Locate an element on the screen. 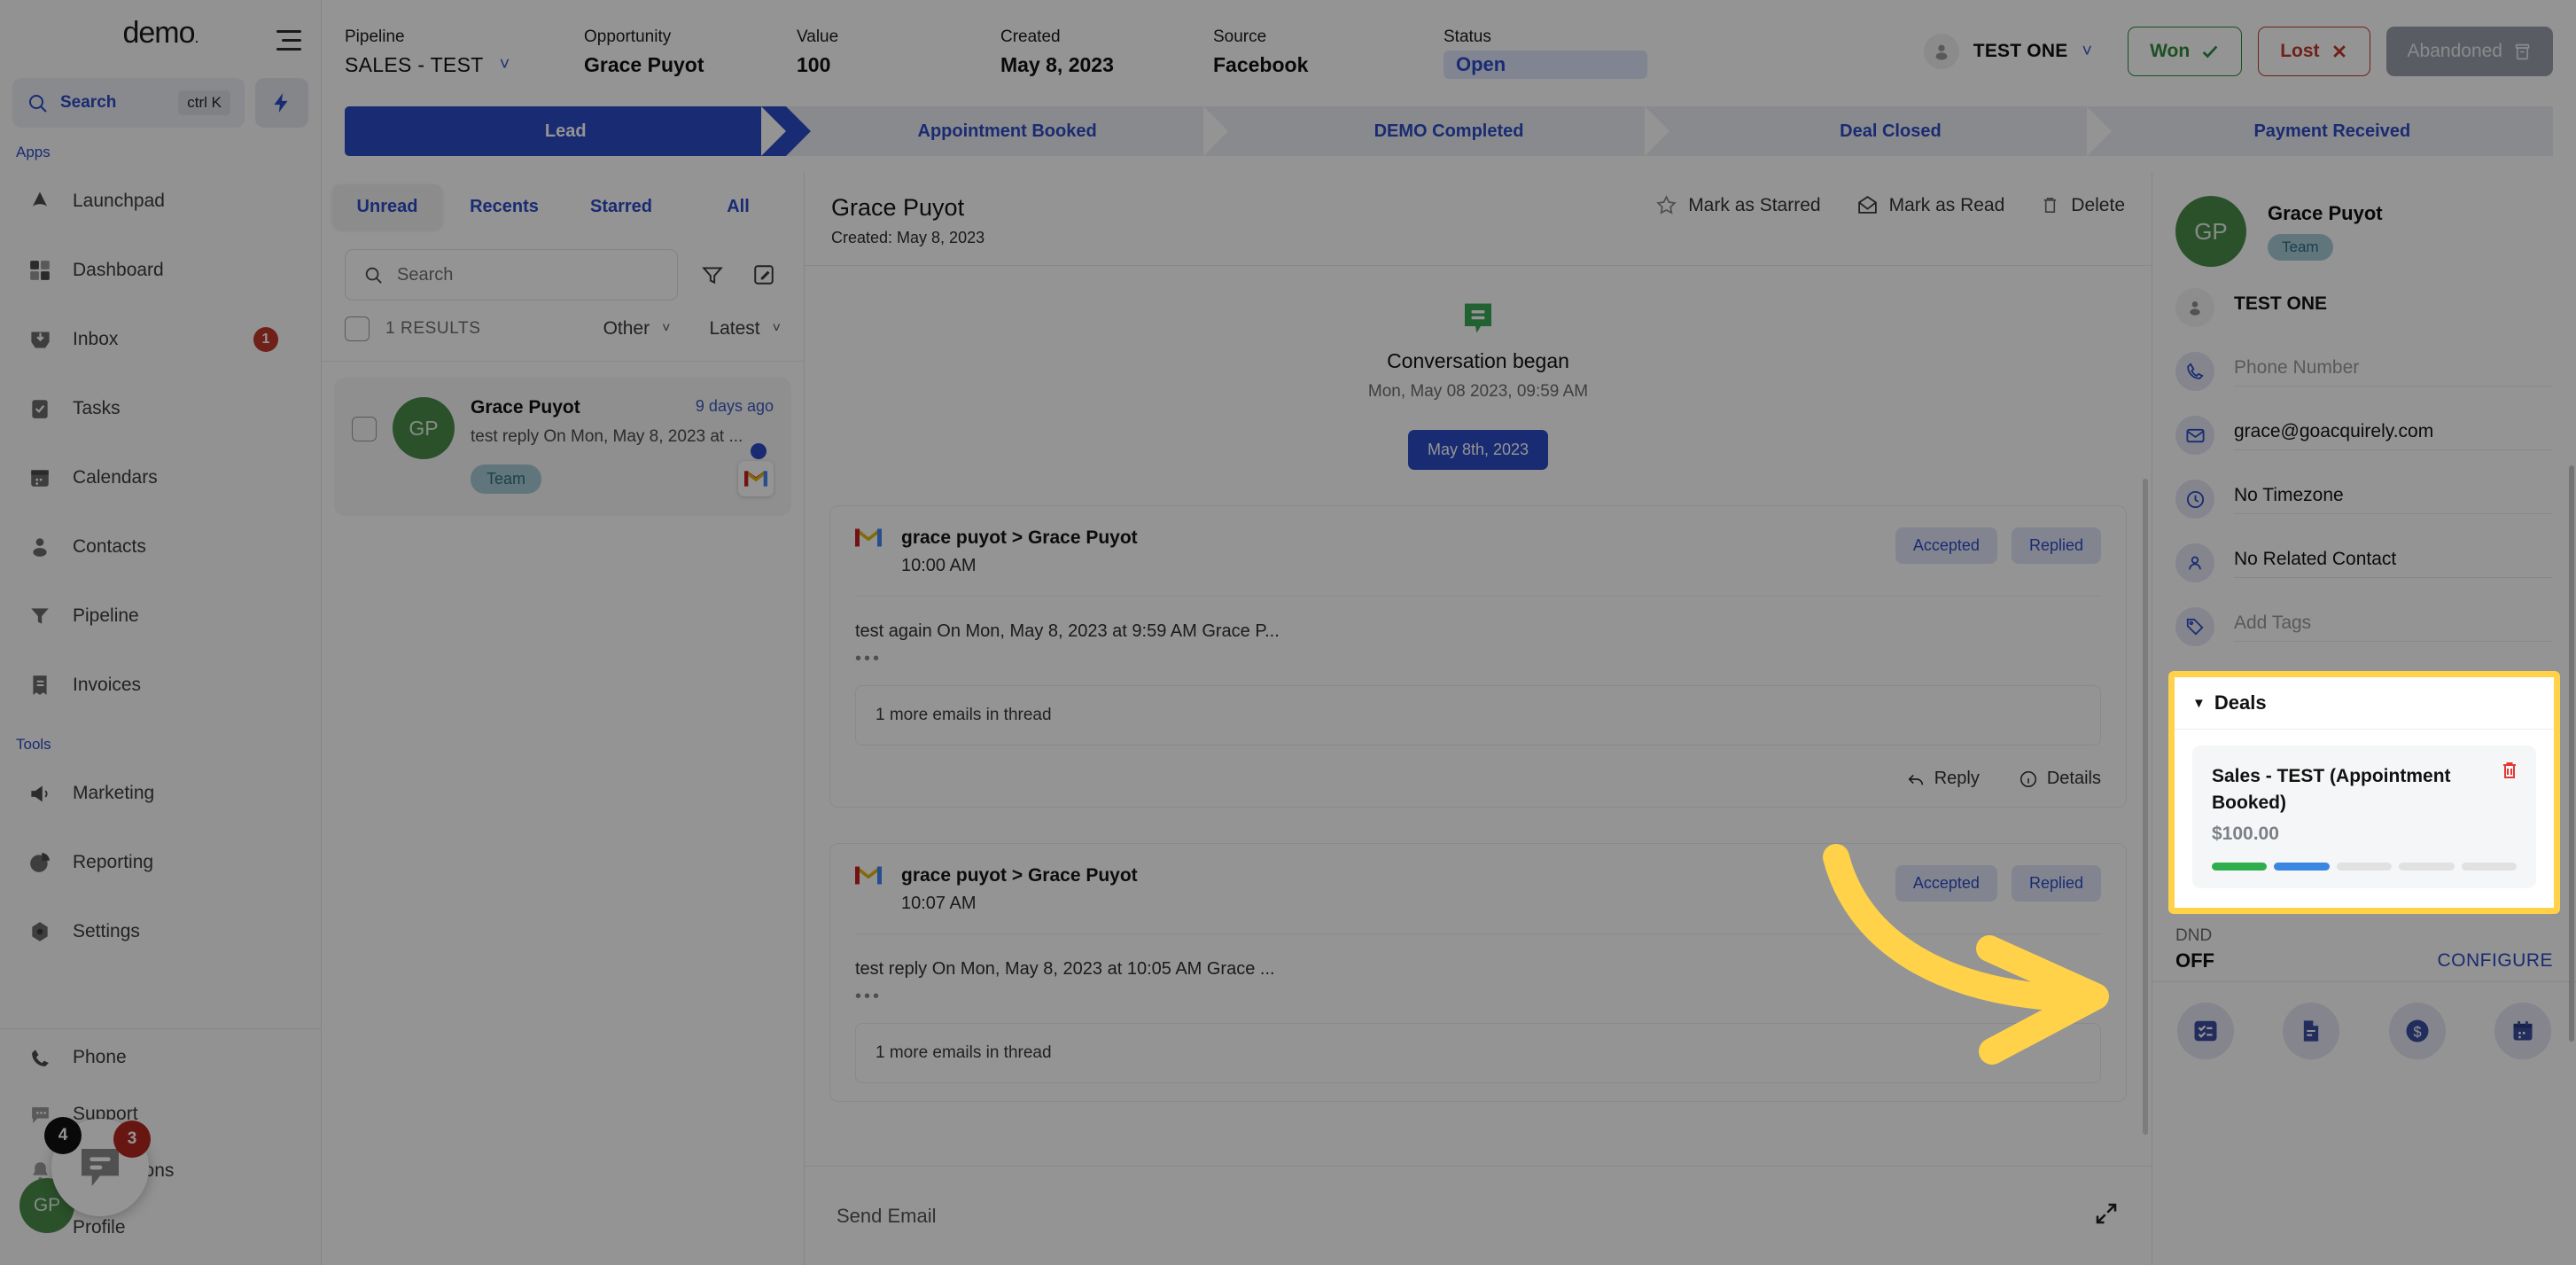 The width and height of the screenshot is (2576, 1265). filter-type-dropdown: Other ˅ is located at coordinates (637, 329).